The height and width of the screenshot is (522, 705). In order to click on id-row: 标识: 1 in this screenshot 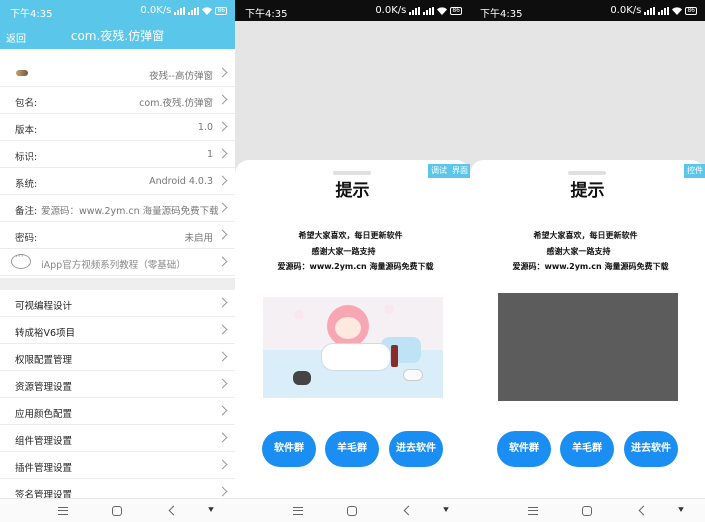, I will do `click(117, 154)`.